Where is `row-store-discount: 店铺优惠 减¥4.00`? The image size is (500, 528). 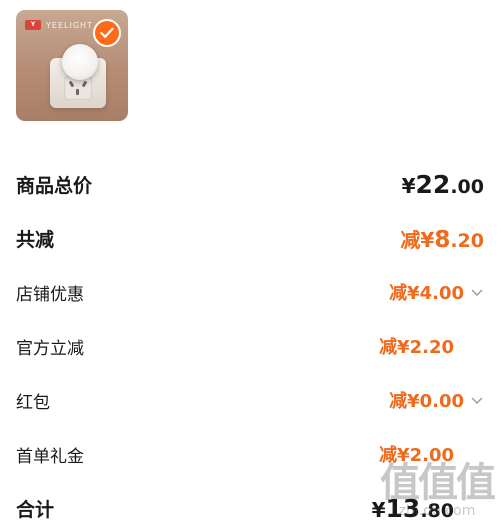 row-store-discount: 店铺优惠 减¥4.00 is located at coordinates (250, 292).